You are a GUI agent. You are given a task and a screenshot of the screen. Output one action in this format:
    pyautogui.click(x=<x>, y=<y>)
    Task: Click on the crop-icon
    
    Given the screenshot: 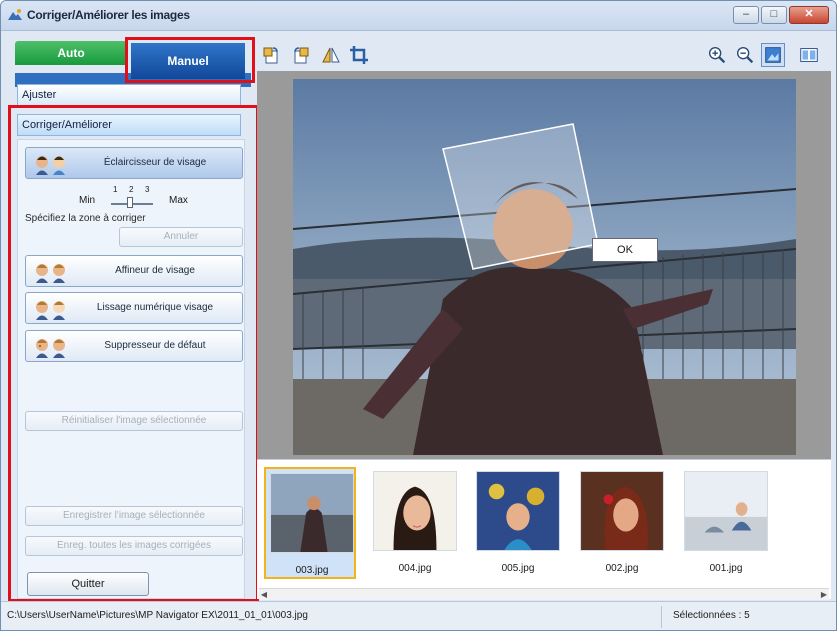 What is the action you would take?
    pyautogui.click(x=359, y=55)
    